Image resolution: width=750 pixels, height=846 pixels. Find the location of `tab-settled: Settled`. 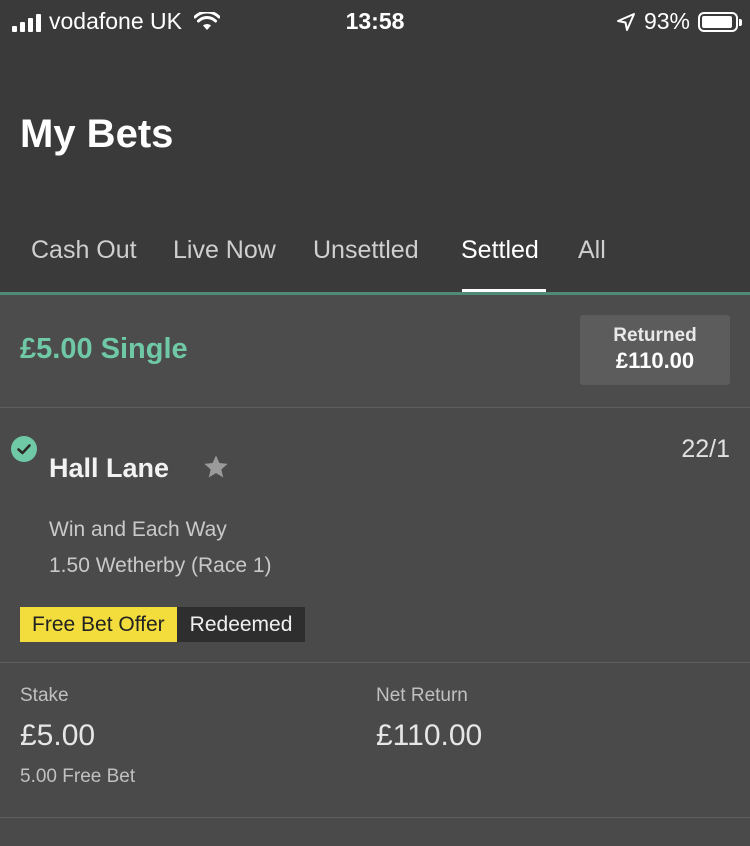

tab-settled: Settled is located at coordinates (500, 250).